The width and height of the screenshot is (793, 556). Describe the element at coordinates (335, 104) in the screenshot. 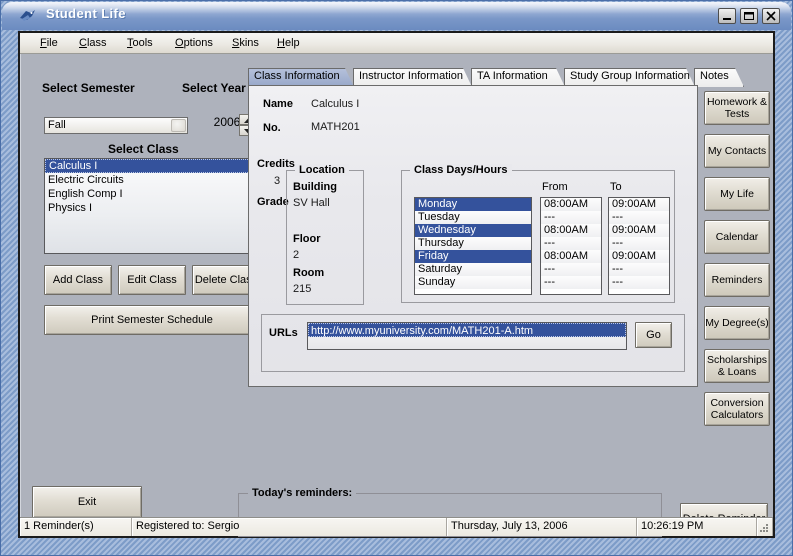

I see `name-value: Calculus I` at that location.